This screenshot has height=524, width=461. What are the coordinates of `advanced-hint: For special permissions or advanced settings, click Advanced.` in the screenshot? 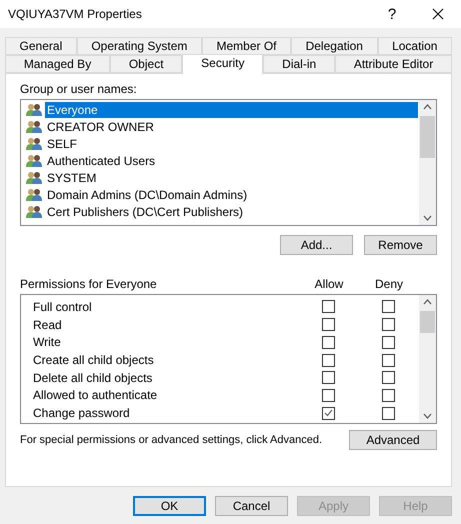 It's located at (171, 440).